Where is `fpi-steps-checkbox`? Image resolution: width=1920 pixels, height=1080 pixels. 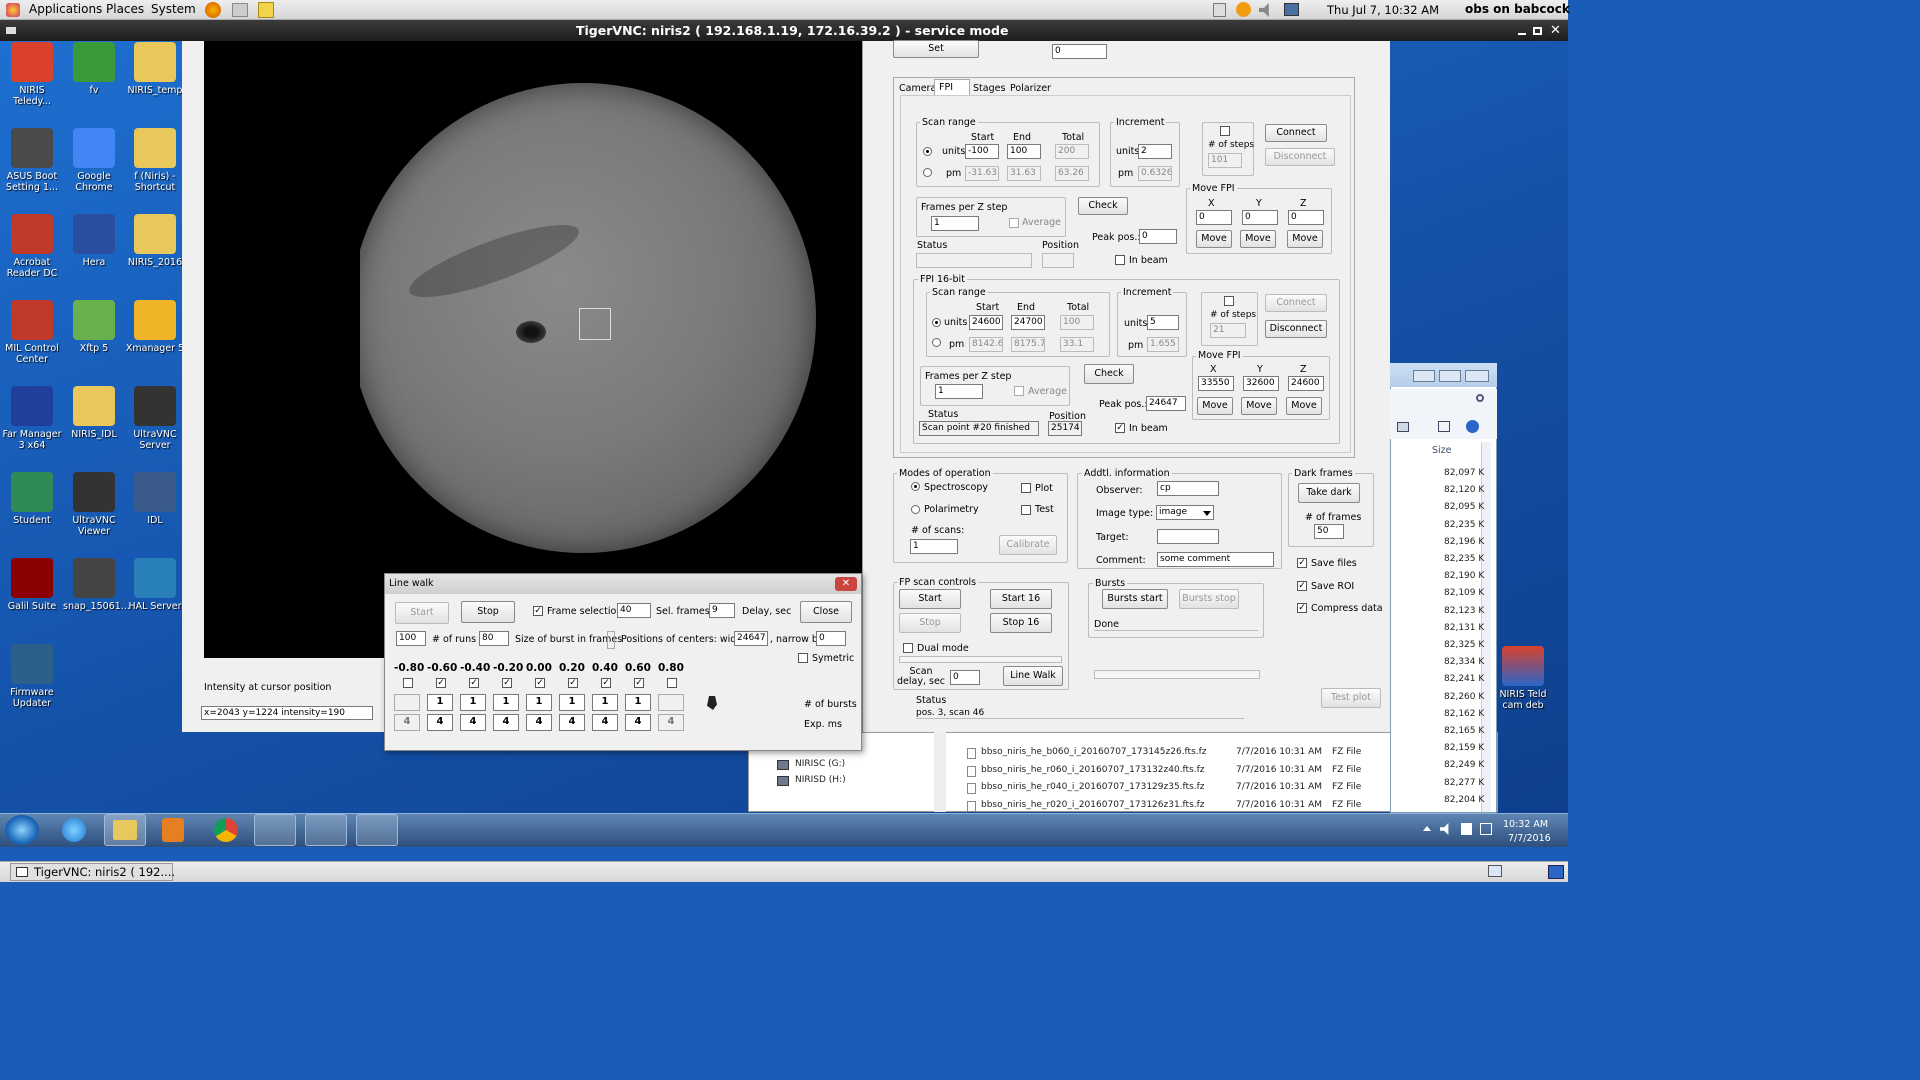
fpi-steps-checkbox is located at coordinates (1225, 131).